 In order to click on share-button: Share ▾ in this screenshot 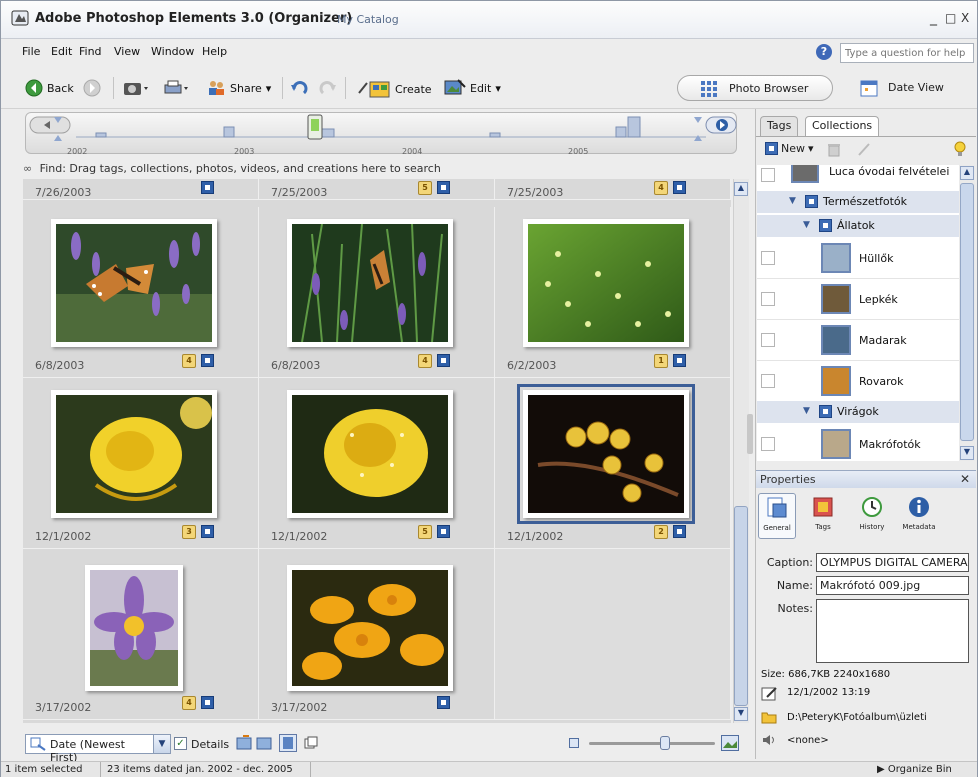, I will do `click(238, 88)`.